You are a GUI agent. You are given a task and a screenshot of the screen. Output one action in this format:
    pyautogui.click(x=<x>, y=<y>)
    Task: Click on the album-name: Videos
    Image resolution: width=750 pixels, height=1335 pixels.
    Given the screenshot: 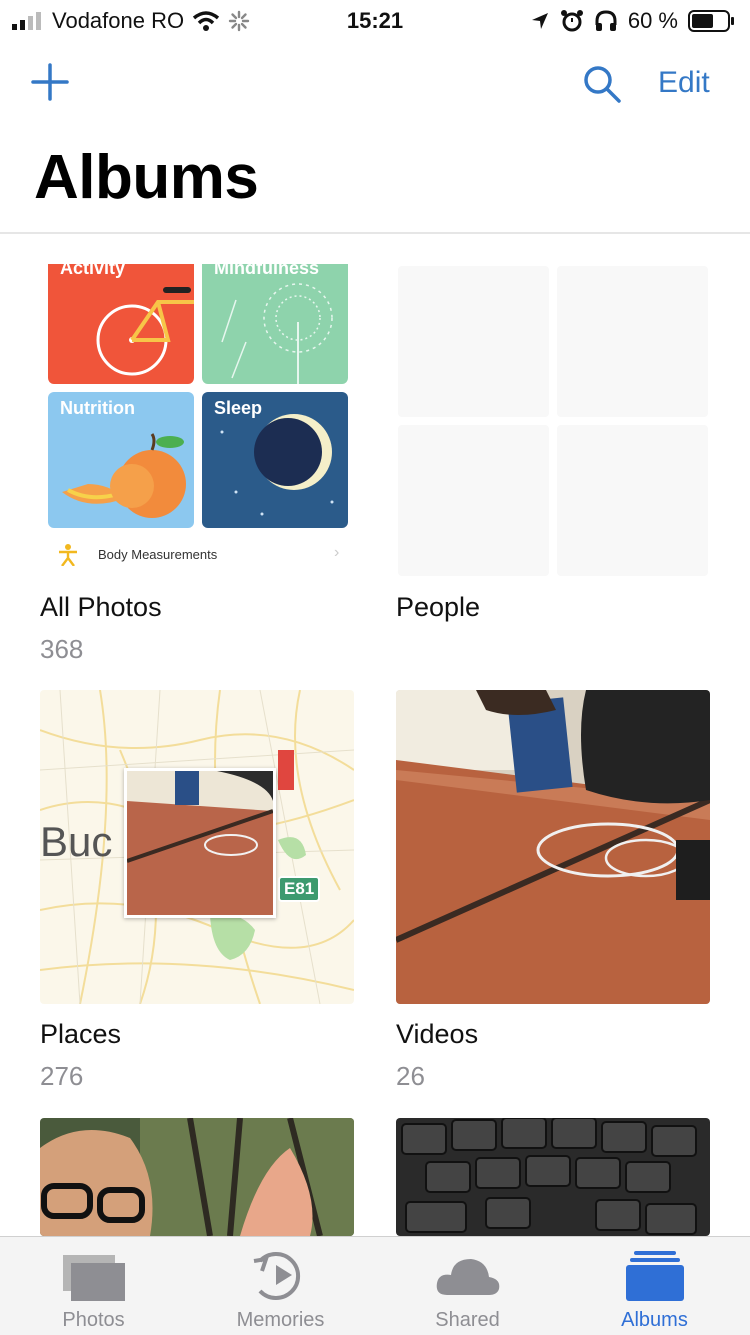 What is the action you would take?
    pyautogui.click(x=437, y=1034)
    